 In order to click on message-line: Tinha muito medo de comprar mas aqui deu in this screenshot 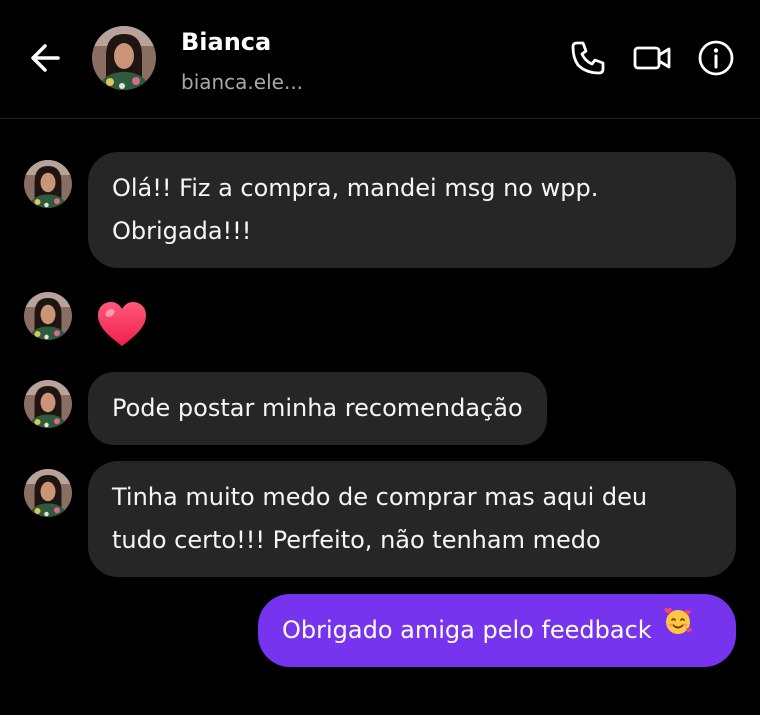, I will do `click(380, 497)`.